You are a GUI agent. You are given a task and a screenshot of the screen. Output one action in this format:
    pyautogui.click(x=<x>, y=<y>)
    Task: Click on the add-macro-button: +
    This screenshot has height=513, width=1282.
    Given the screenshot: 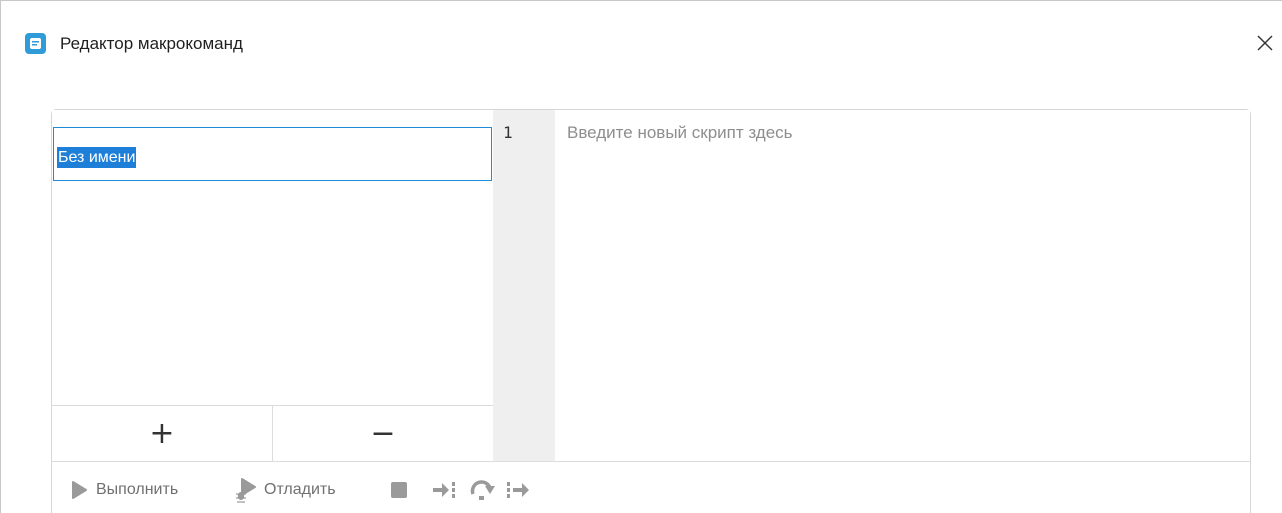 What is the action you would take?
    pyautogui.click(x=162, y=433)
    